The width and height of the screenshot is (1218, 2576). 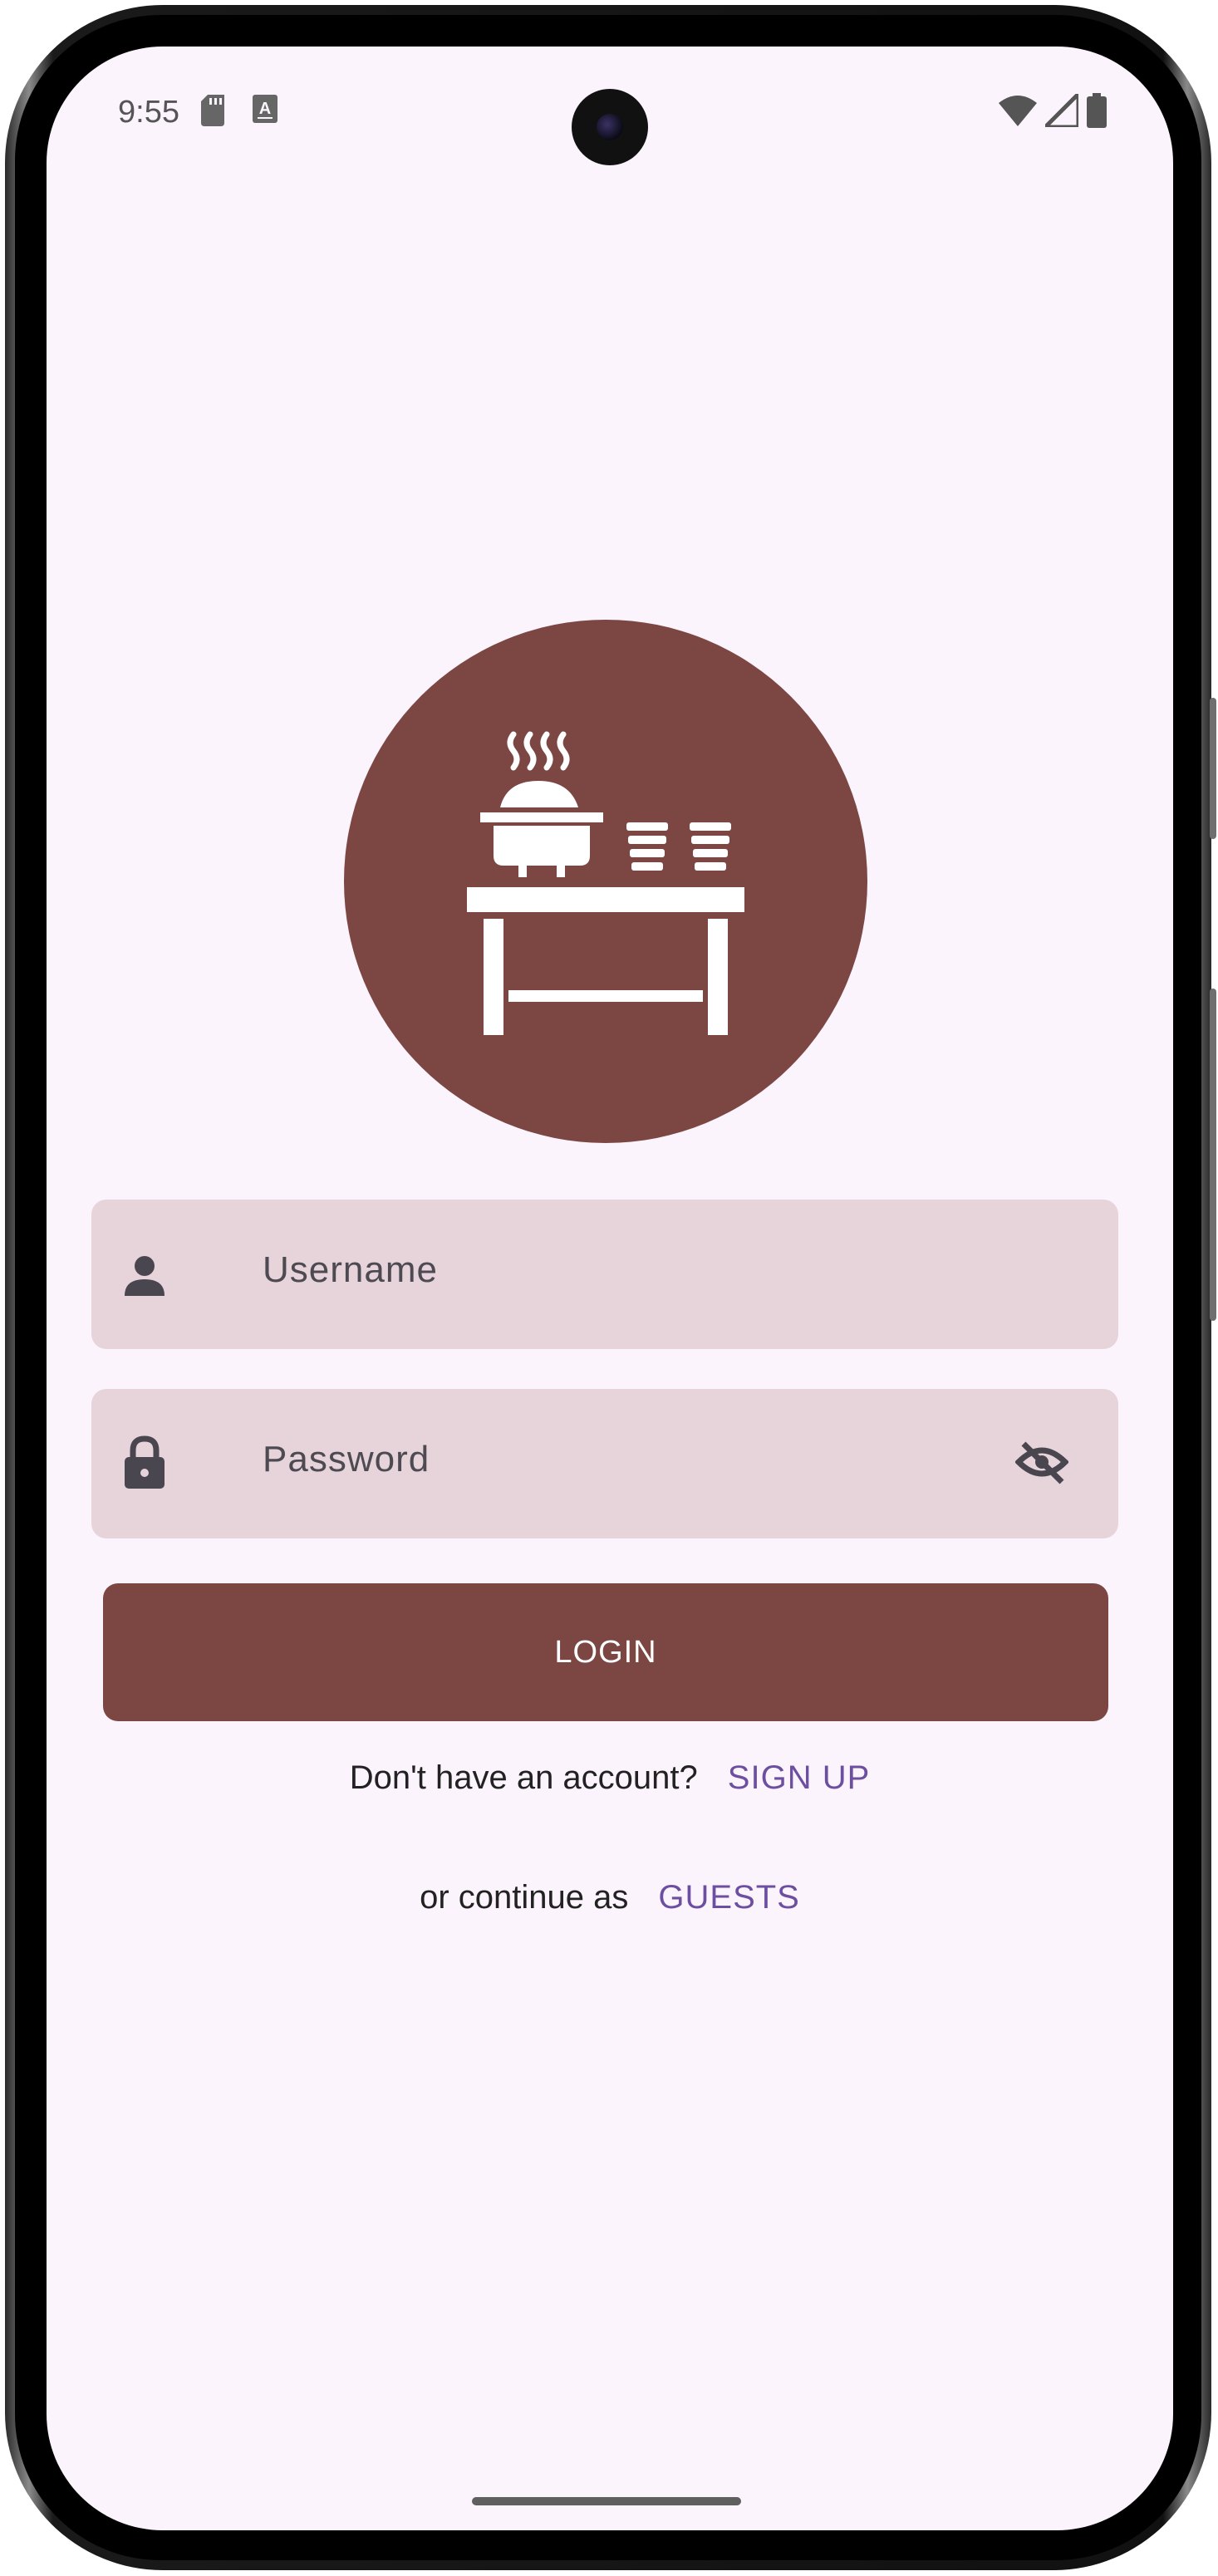 What do you see at coordinates (212, 112) in the screenshot?
I see `sd-card-icon` at bounding box center [212, 112].